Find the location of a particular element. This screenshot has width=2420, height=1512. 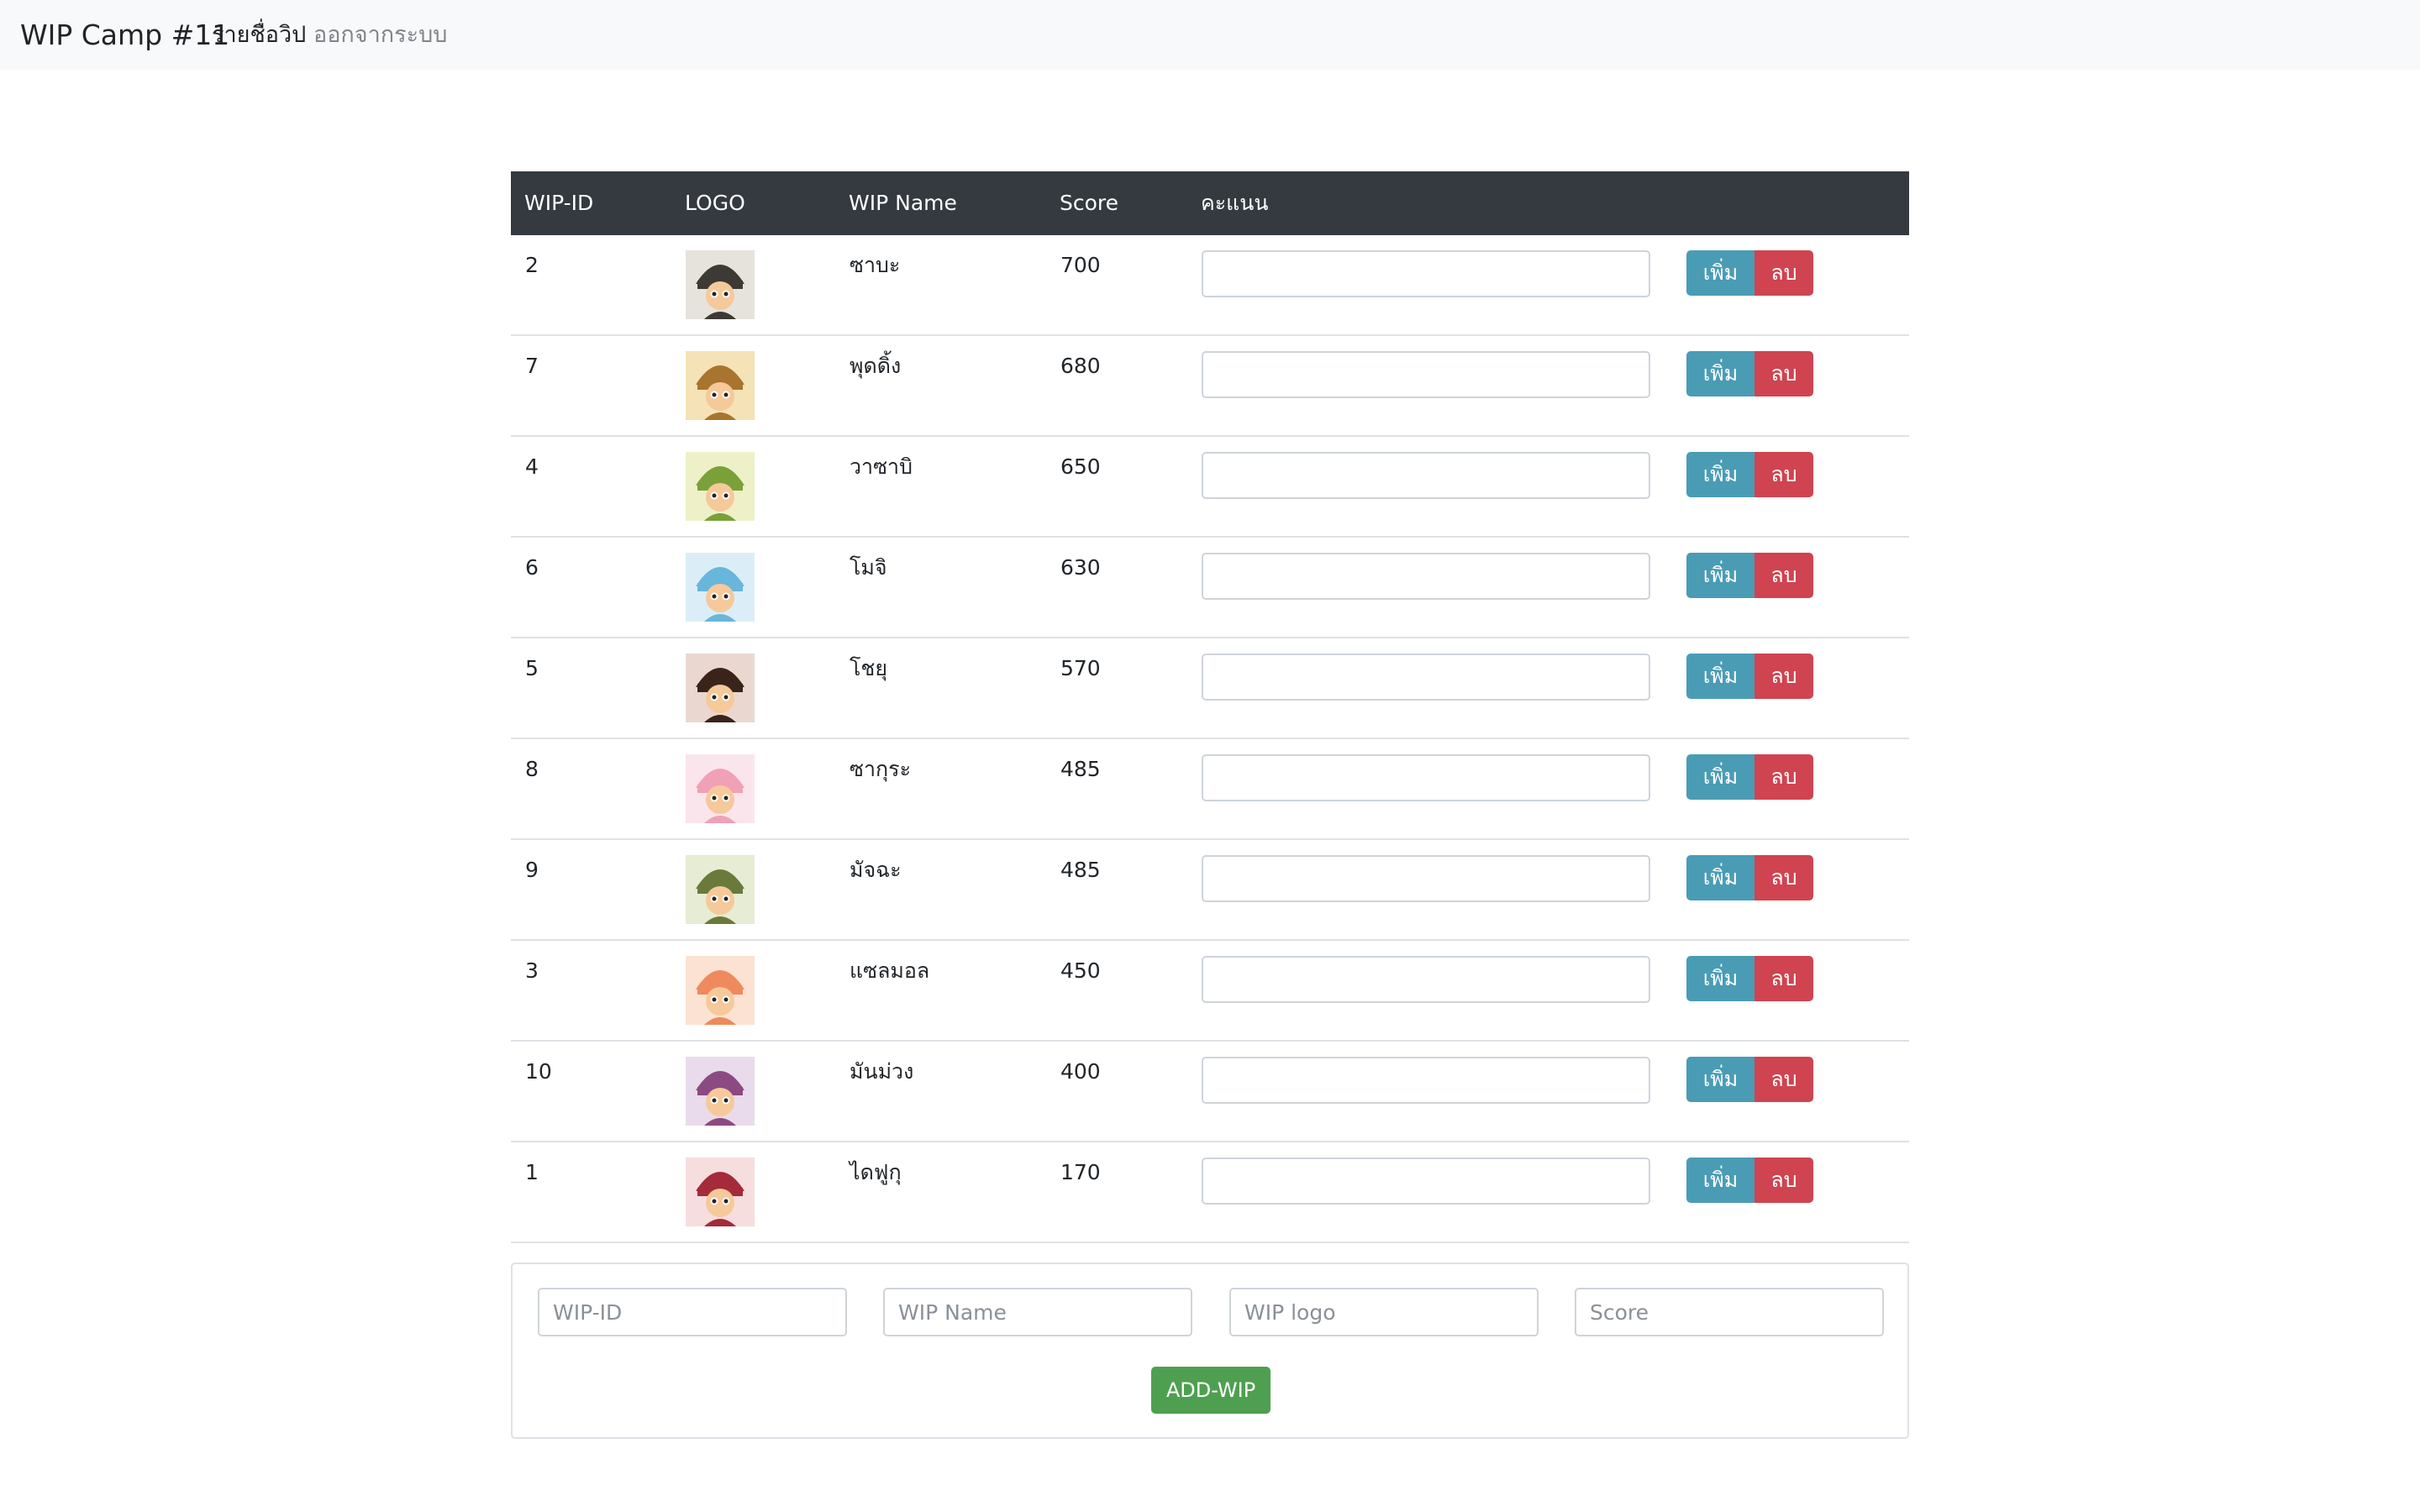

wip-score-cell: 680 is located at coordinates (1080, 366).